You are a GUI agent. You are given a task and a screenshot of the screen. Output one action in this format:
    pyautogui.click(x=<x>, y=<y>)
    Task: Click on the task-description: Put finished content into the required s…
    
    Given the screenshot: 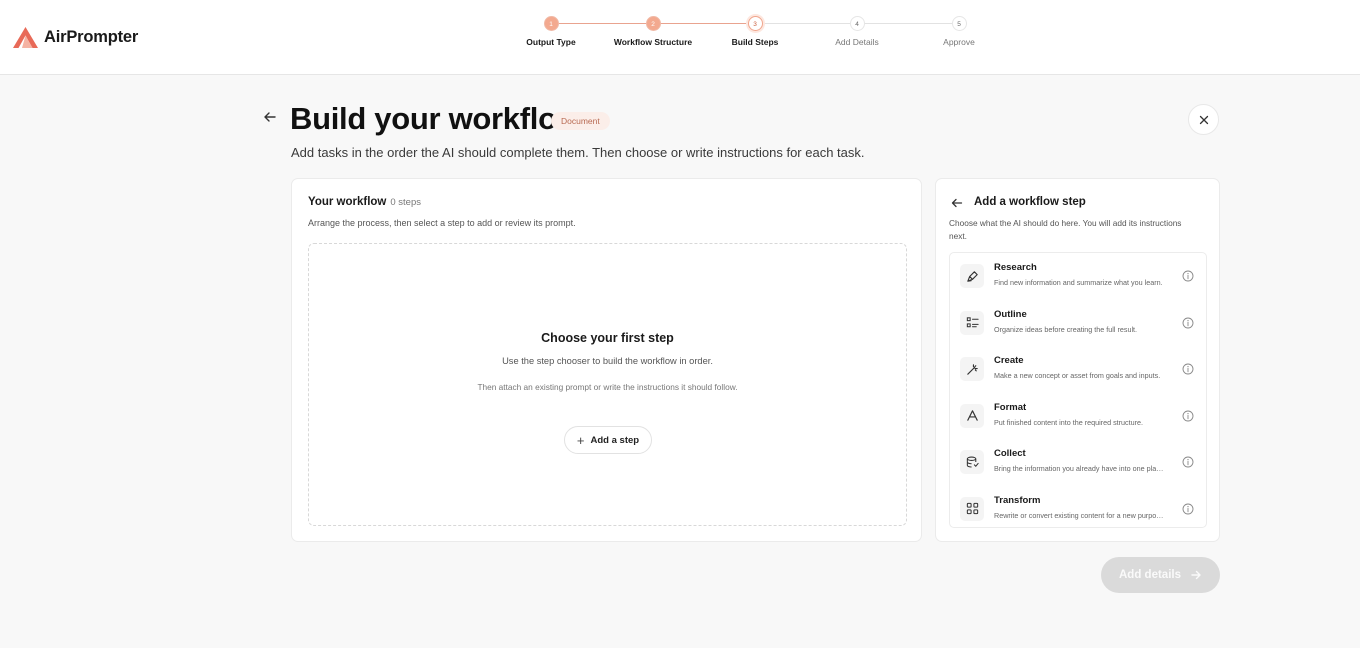 What is the action you would take?
    pyautogui.click(x=1069, y=422)
    